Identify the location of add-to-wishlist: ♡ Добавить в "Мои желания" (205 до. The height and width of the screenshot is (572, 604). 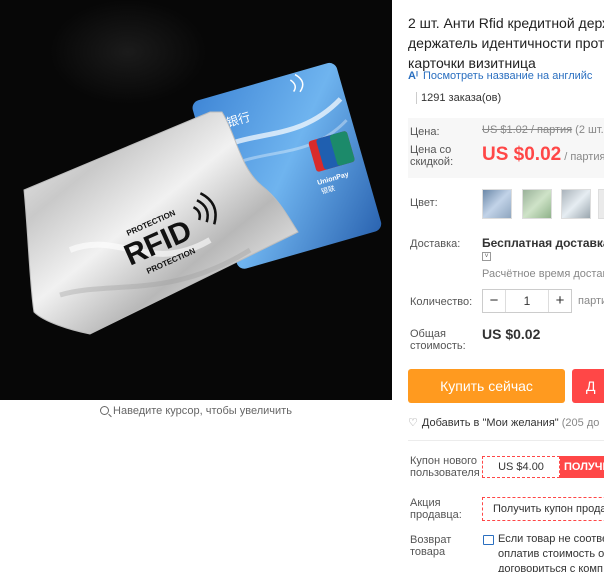
(503, 422).